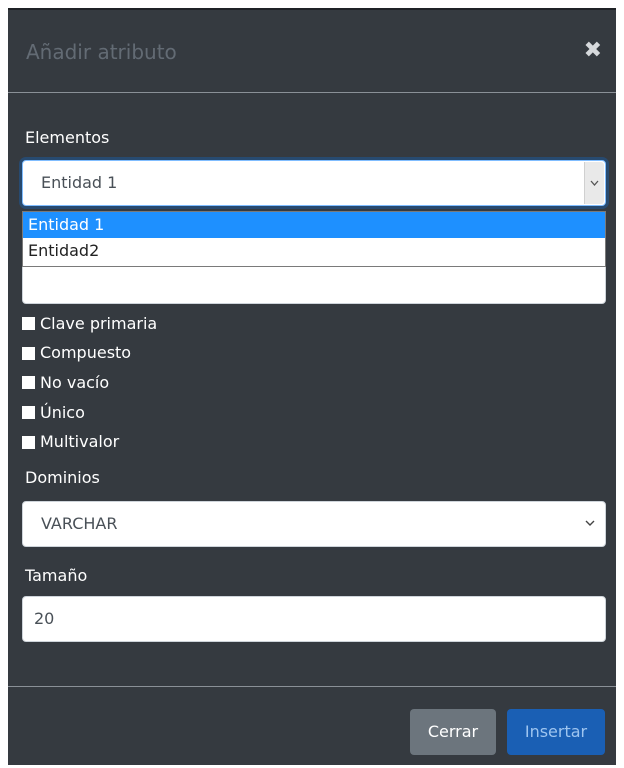  I want to click on checkbox-clave-primaria: Clave primaria, so click(89, 324).